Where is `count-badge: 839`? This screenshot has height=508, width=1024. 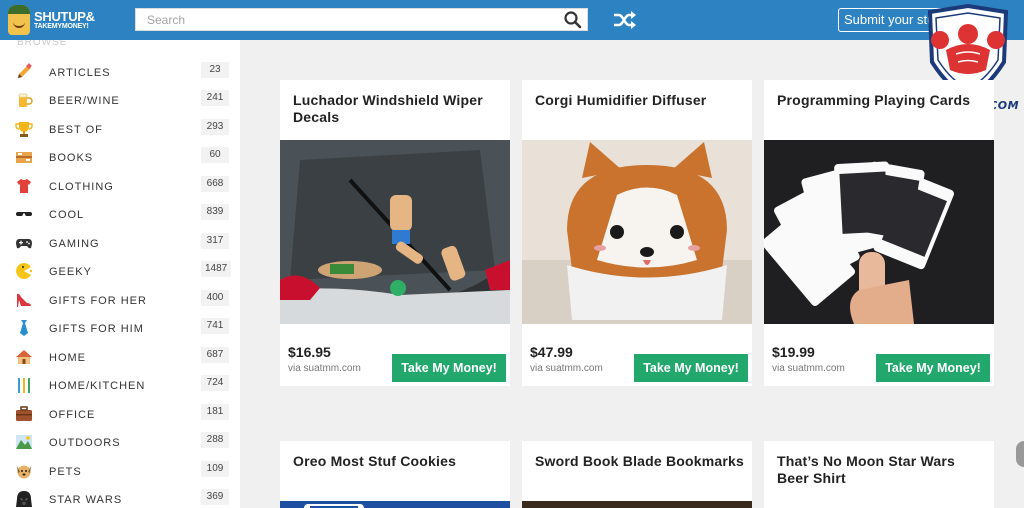
count-badge: 839 is located at coordinates (215, 212).